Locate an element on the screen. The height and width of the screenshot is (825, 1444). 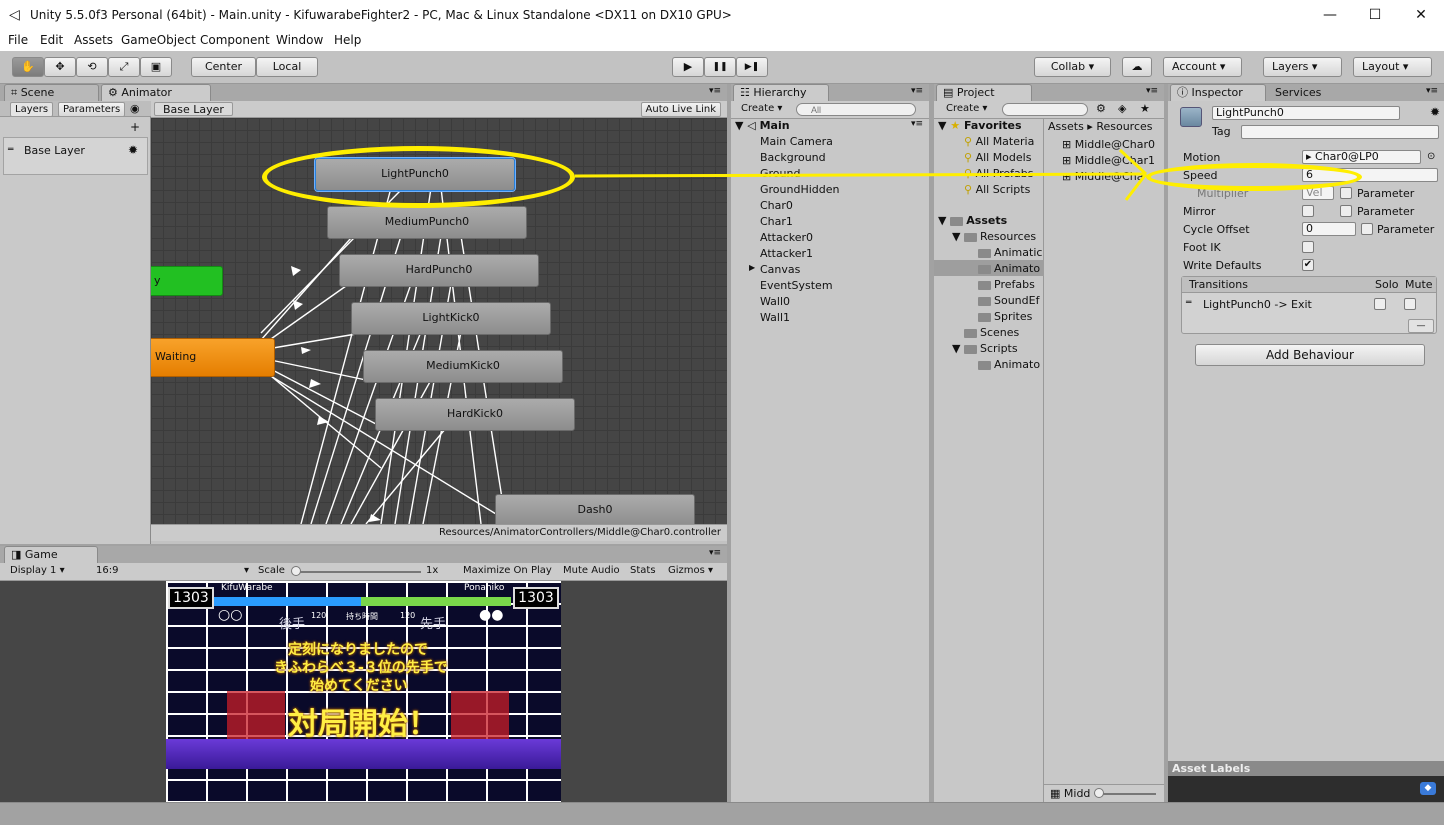
breadcrumb: Base Layer is located at coordinates (193, 109).